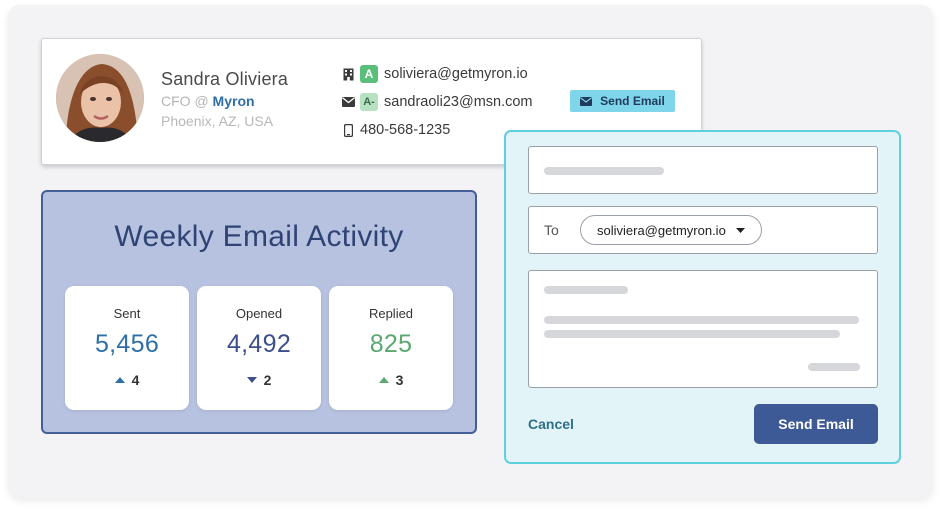  I want to click on chevron-down-icon, so click(740, 230).